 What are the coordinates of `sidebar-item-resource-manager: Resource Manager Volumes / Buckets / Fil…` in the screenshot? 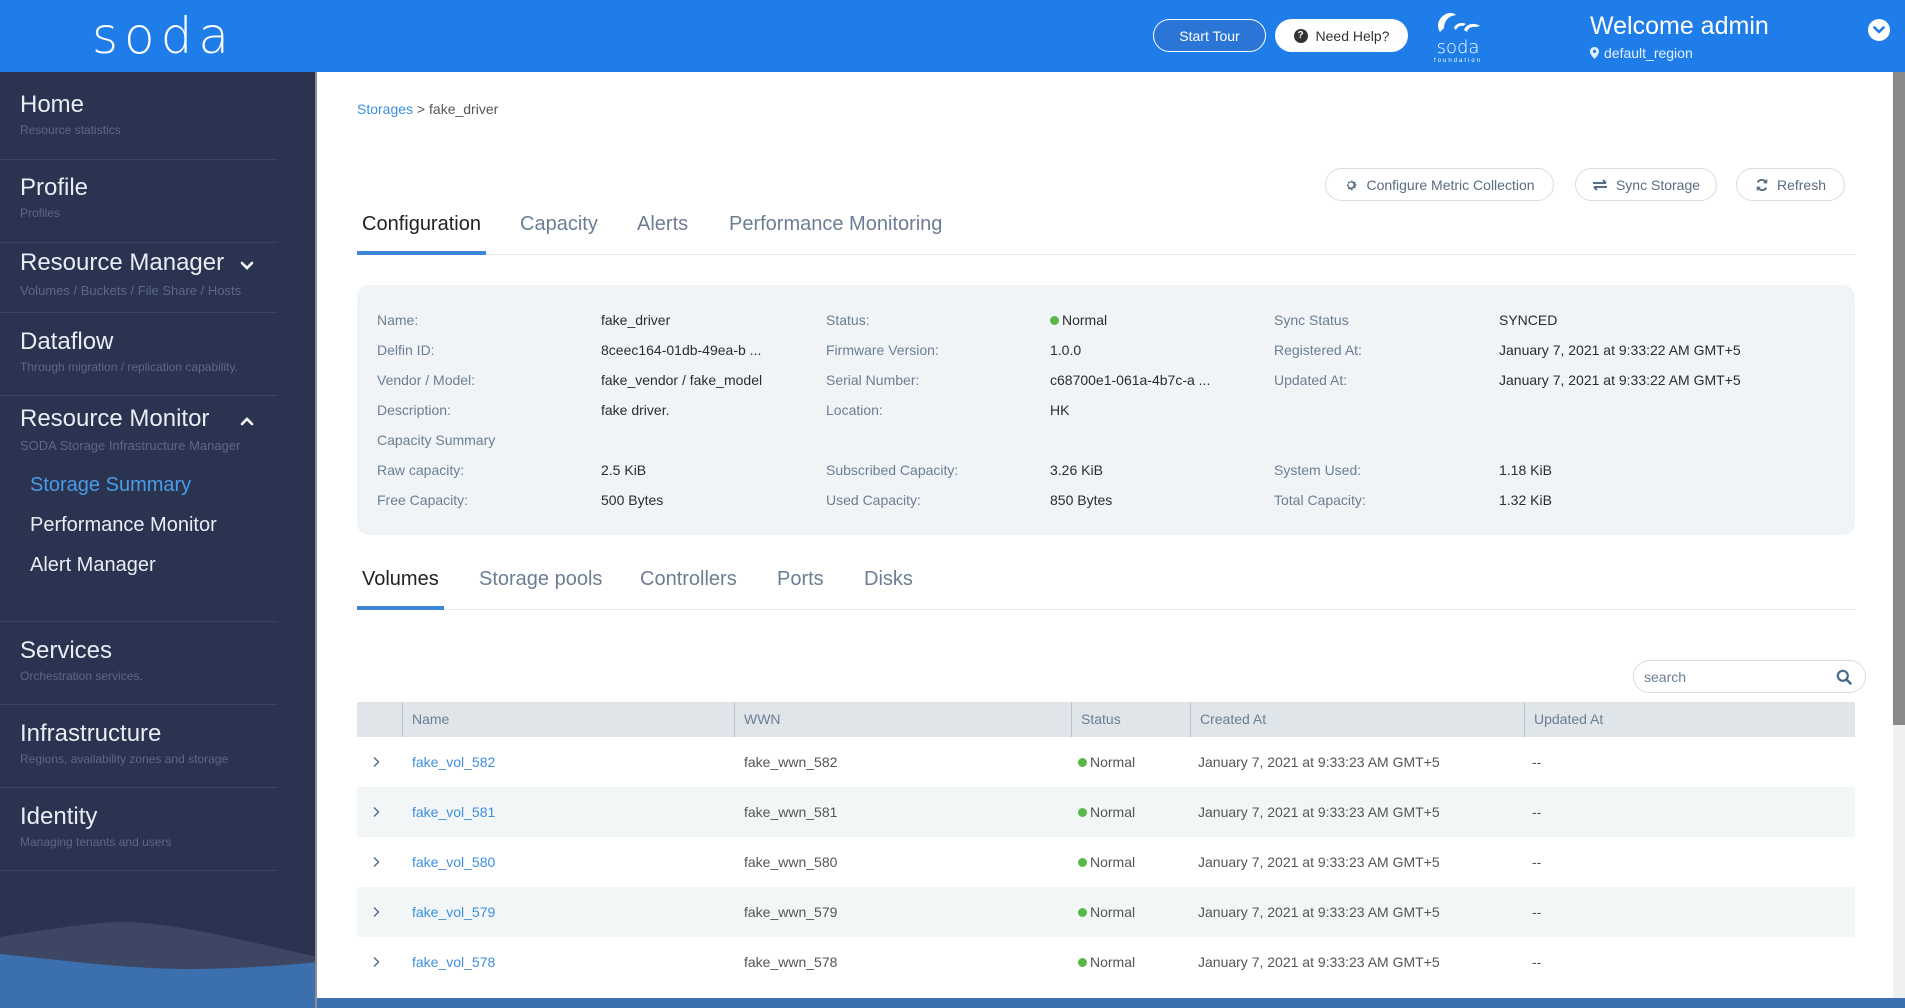 It's located at (139, 278).